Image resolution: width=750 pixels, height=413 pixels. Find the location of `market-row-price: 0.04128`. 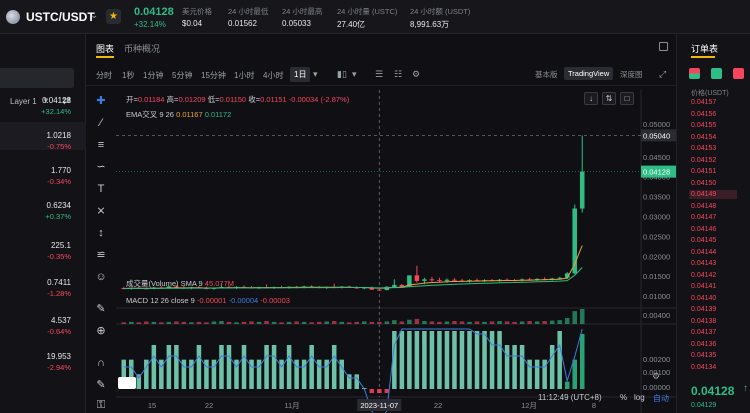

market-row-price: 0.04128 is located at coordinates (56, 100).